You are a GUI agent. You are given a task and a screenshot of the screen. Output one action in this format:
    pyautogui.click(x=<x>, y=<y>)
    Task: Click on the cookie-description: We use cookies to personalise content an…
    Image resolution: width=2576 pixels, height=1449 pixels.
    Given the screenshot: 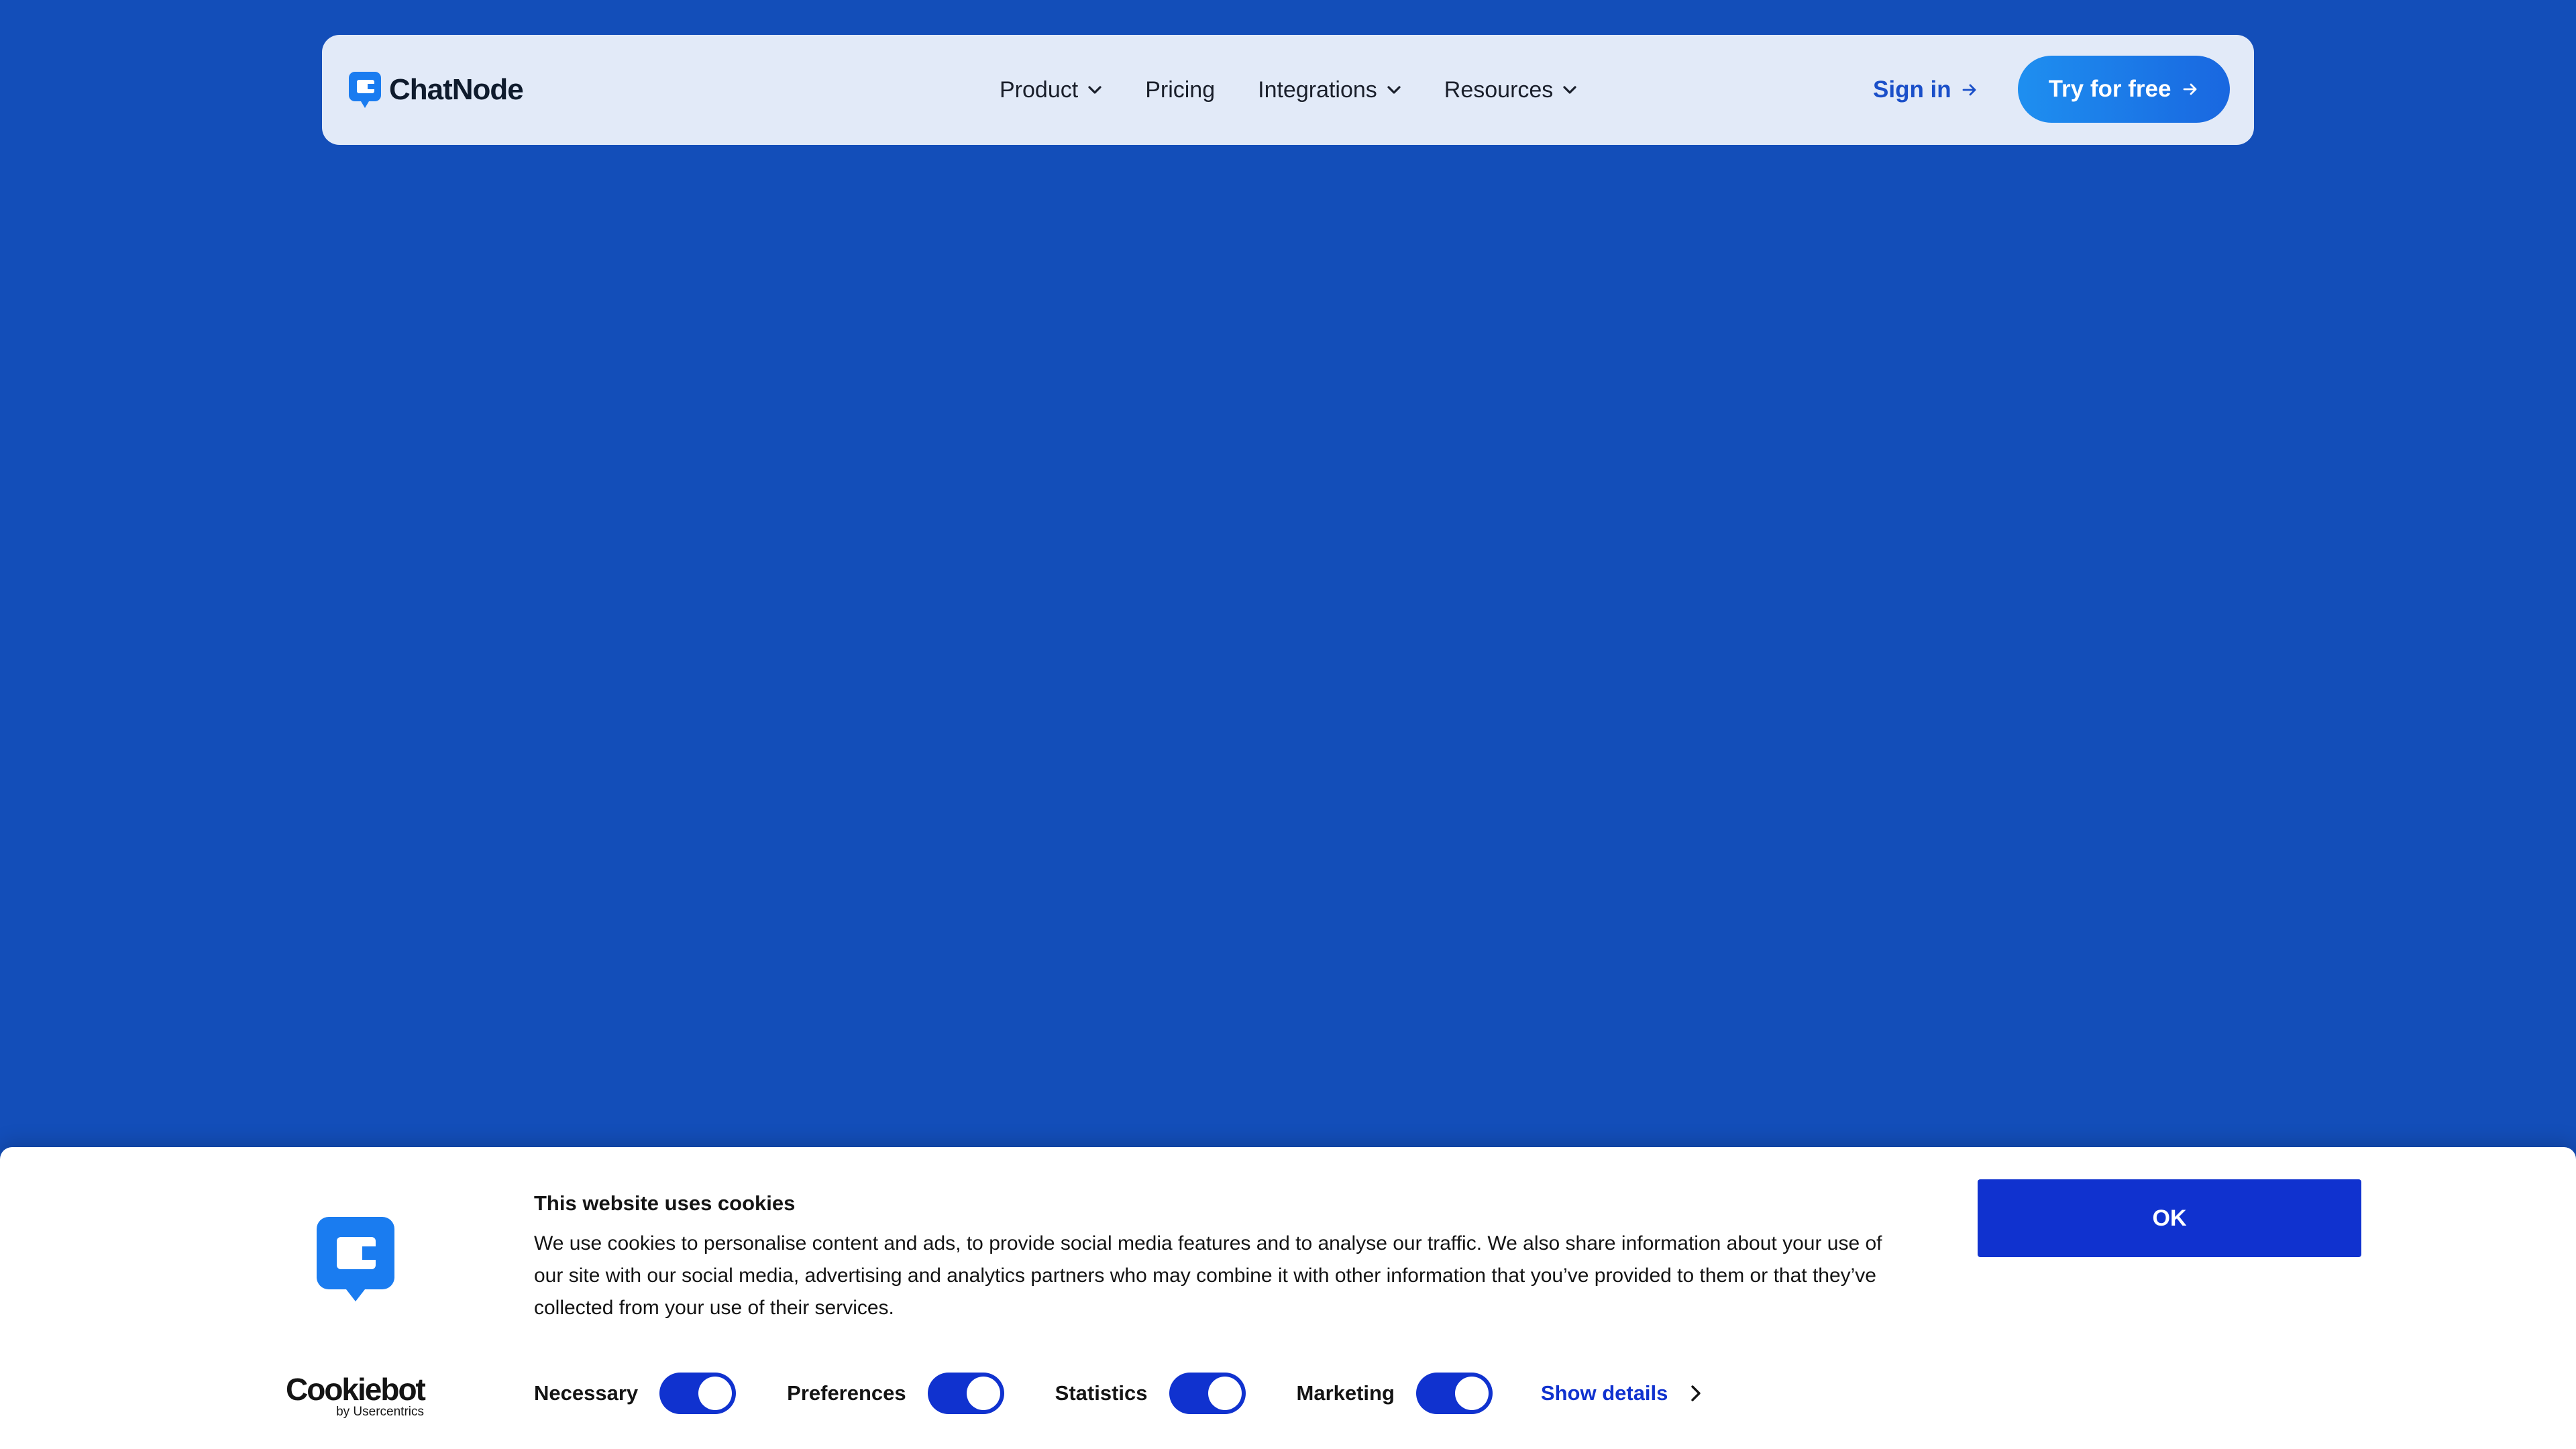 What is the action you would take?
    pyautogui.click(x=1208, y=1275)
    